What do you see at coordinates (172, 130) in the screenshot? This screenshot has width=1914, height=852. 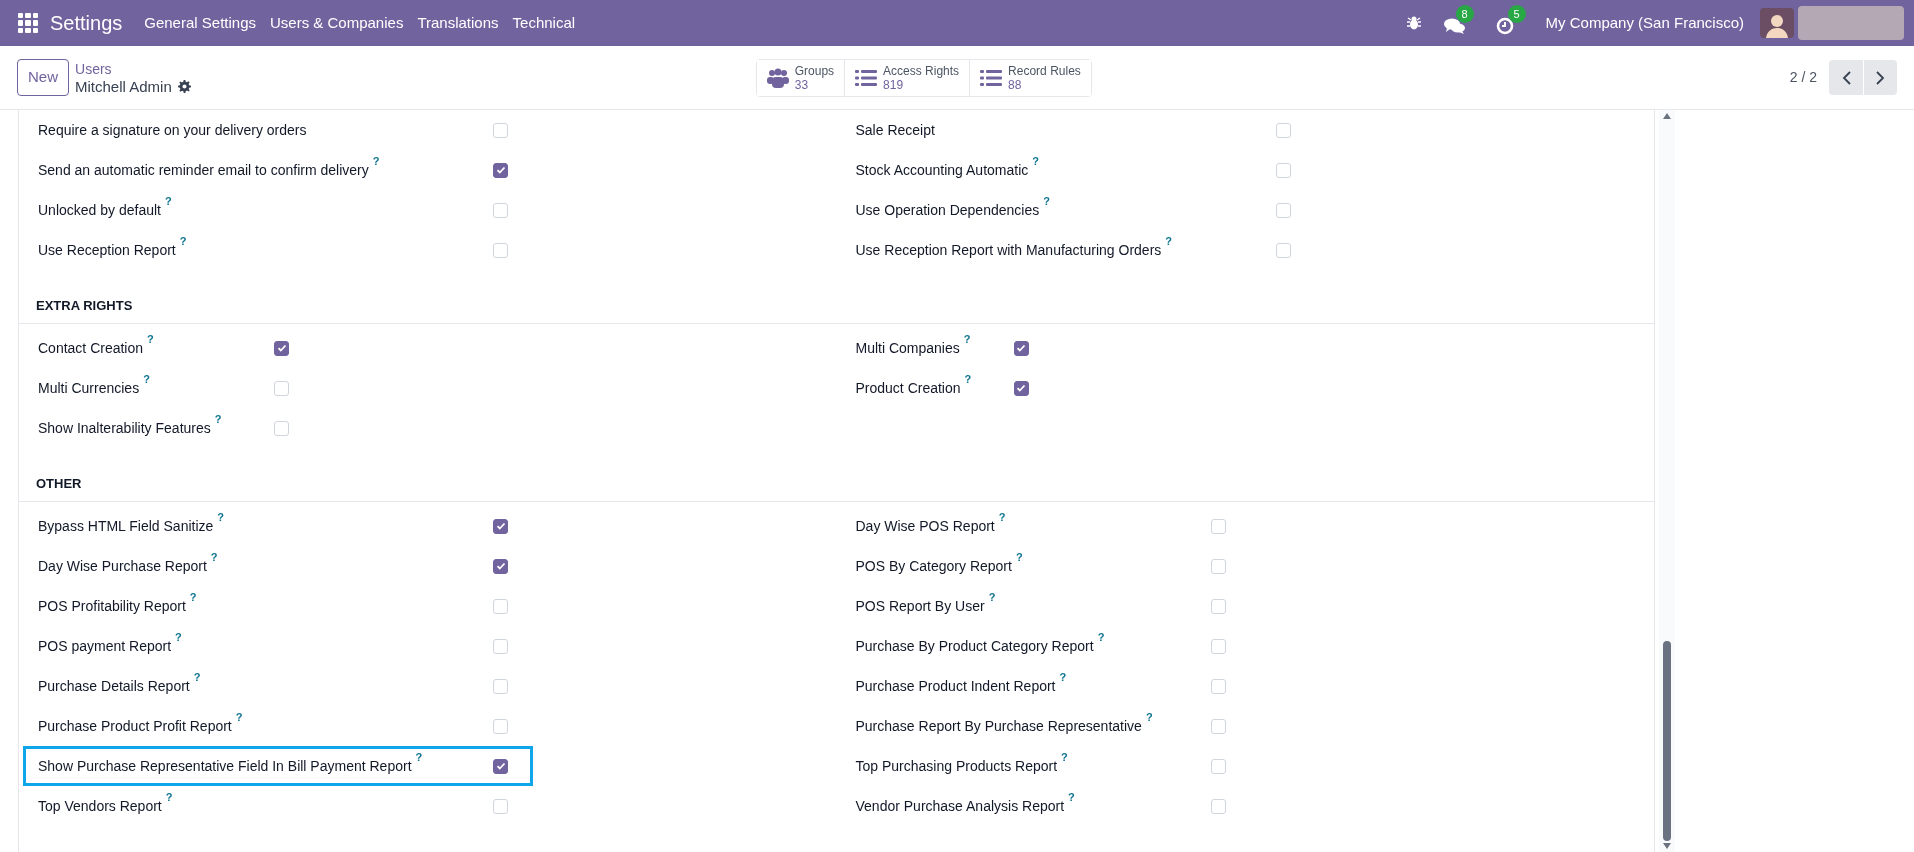 I see `field-label: Require a signature on your delivery orders` at bounding box center [172, 130].